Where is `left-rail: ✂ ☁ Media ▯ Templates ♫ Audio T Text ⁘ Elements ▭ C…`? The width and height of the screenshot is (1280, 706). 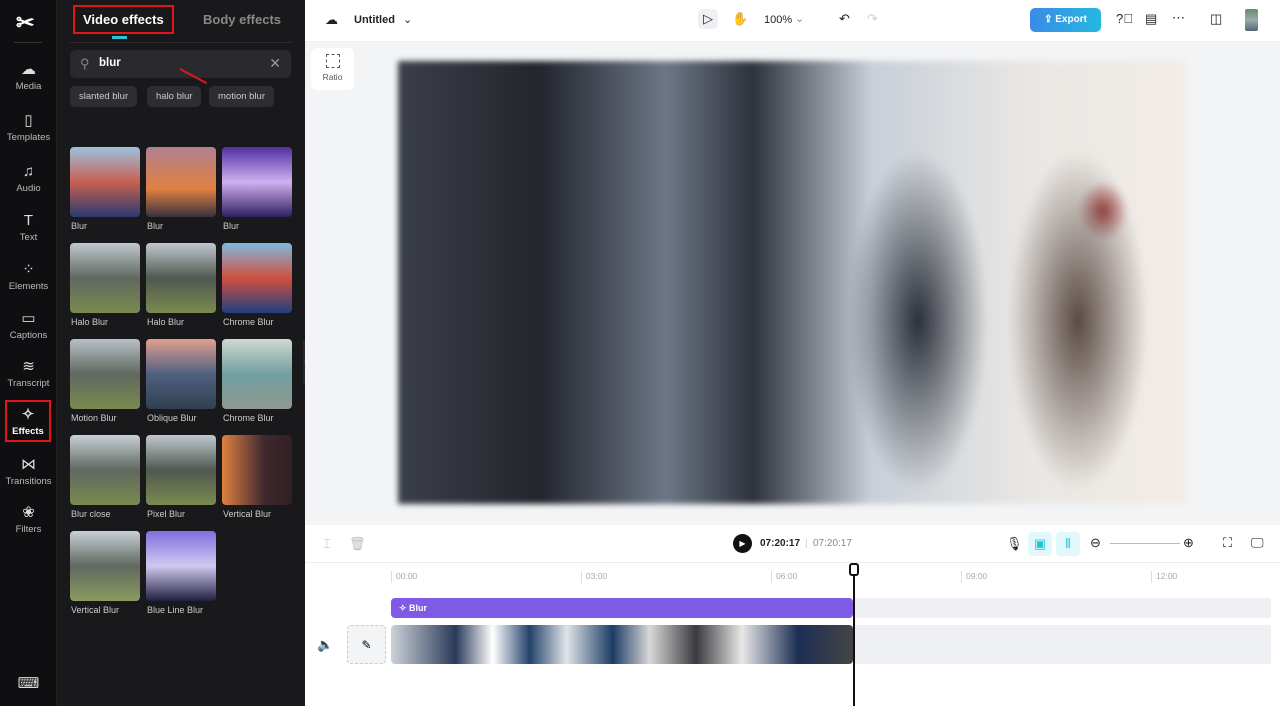 left-rail: ✂ ☁ Media ▯ Templates ♫ Audio T Text ⁘ Elements ▭ C… is located at coordinates (28, 353).